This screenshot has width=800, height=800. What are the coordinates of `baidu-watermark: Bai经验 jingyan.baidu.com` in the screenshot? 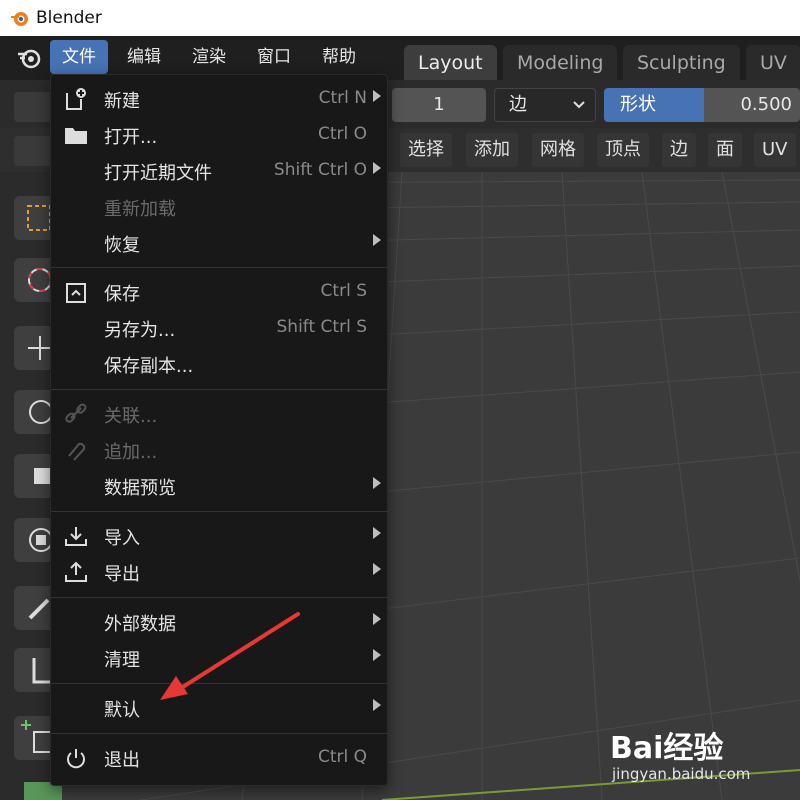 It's located at (700, 757).